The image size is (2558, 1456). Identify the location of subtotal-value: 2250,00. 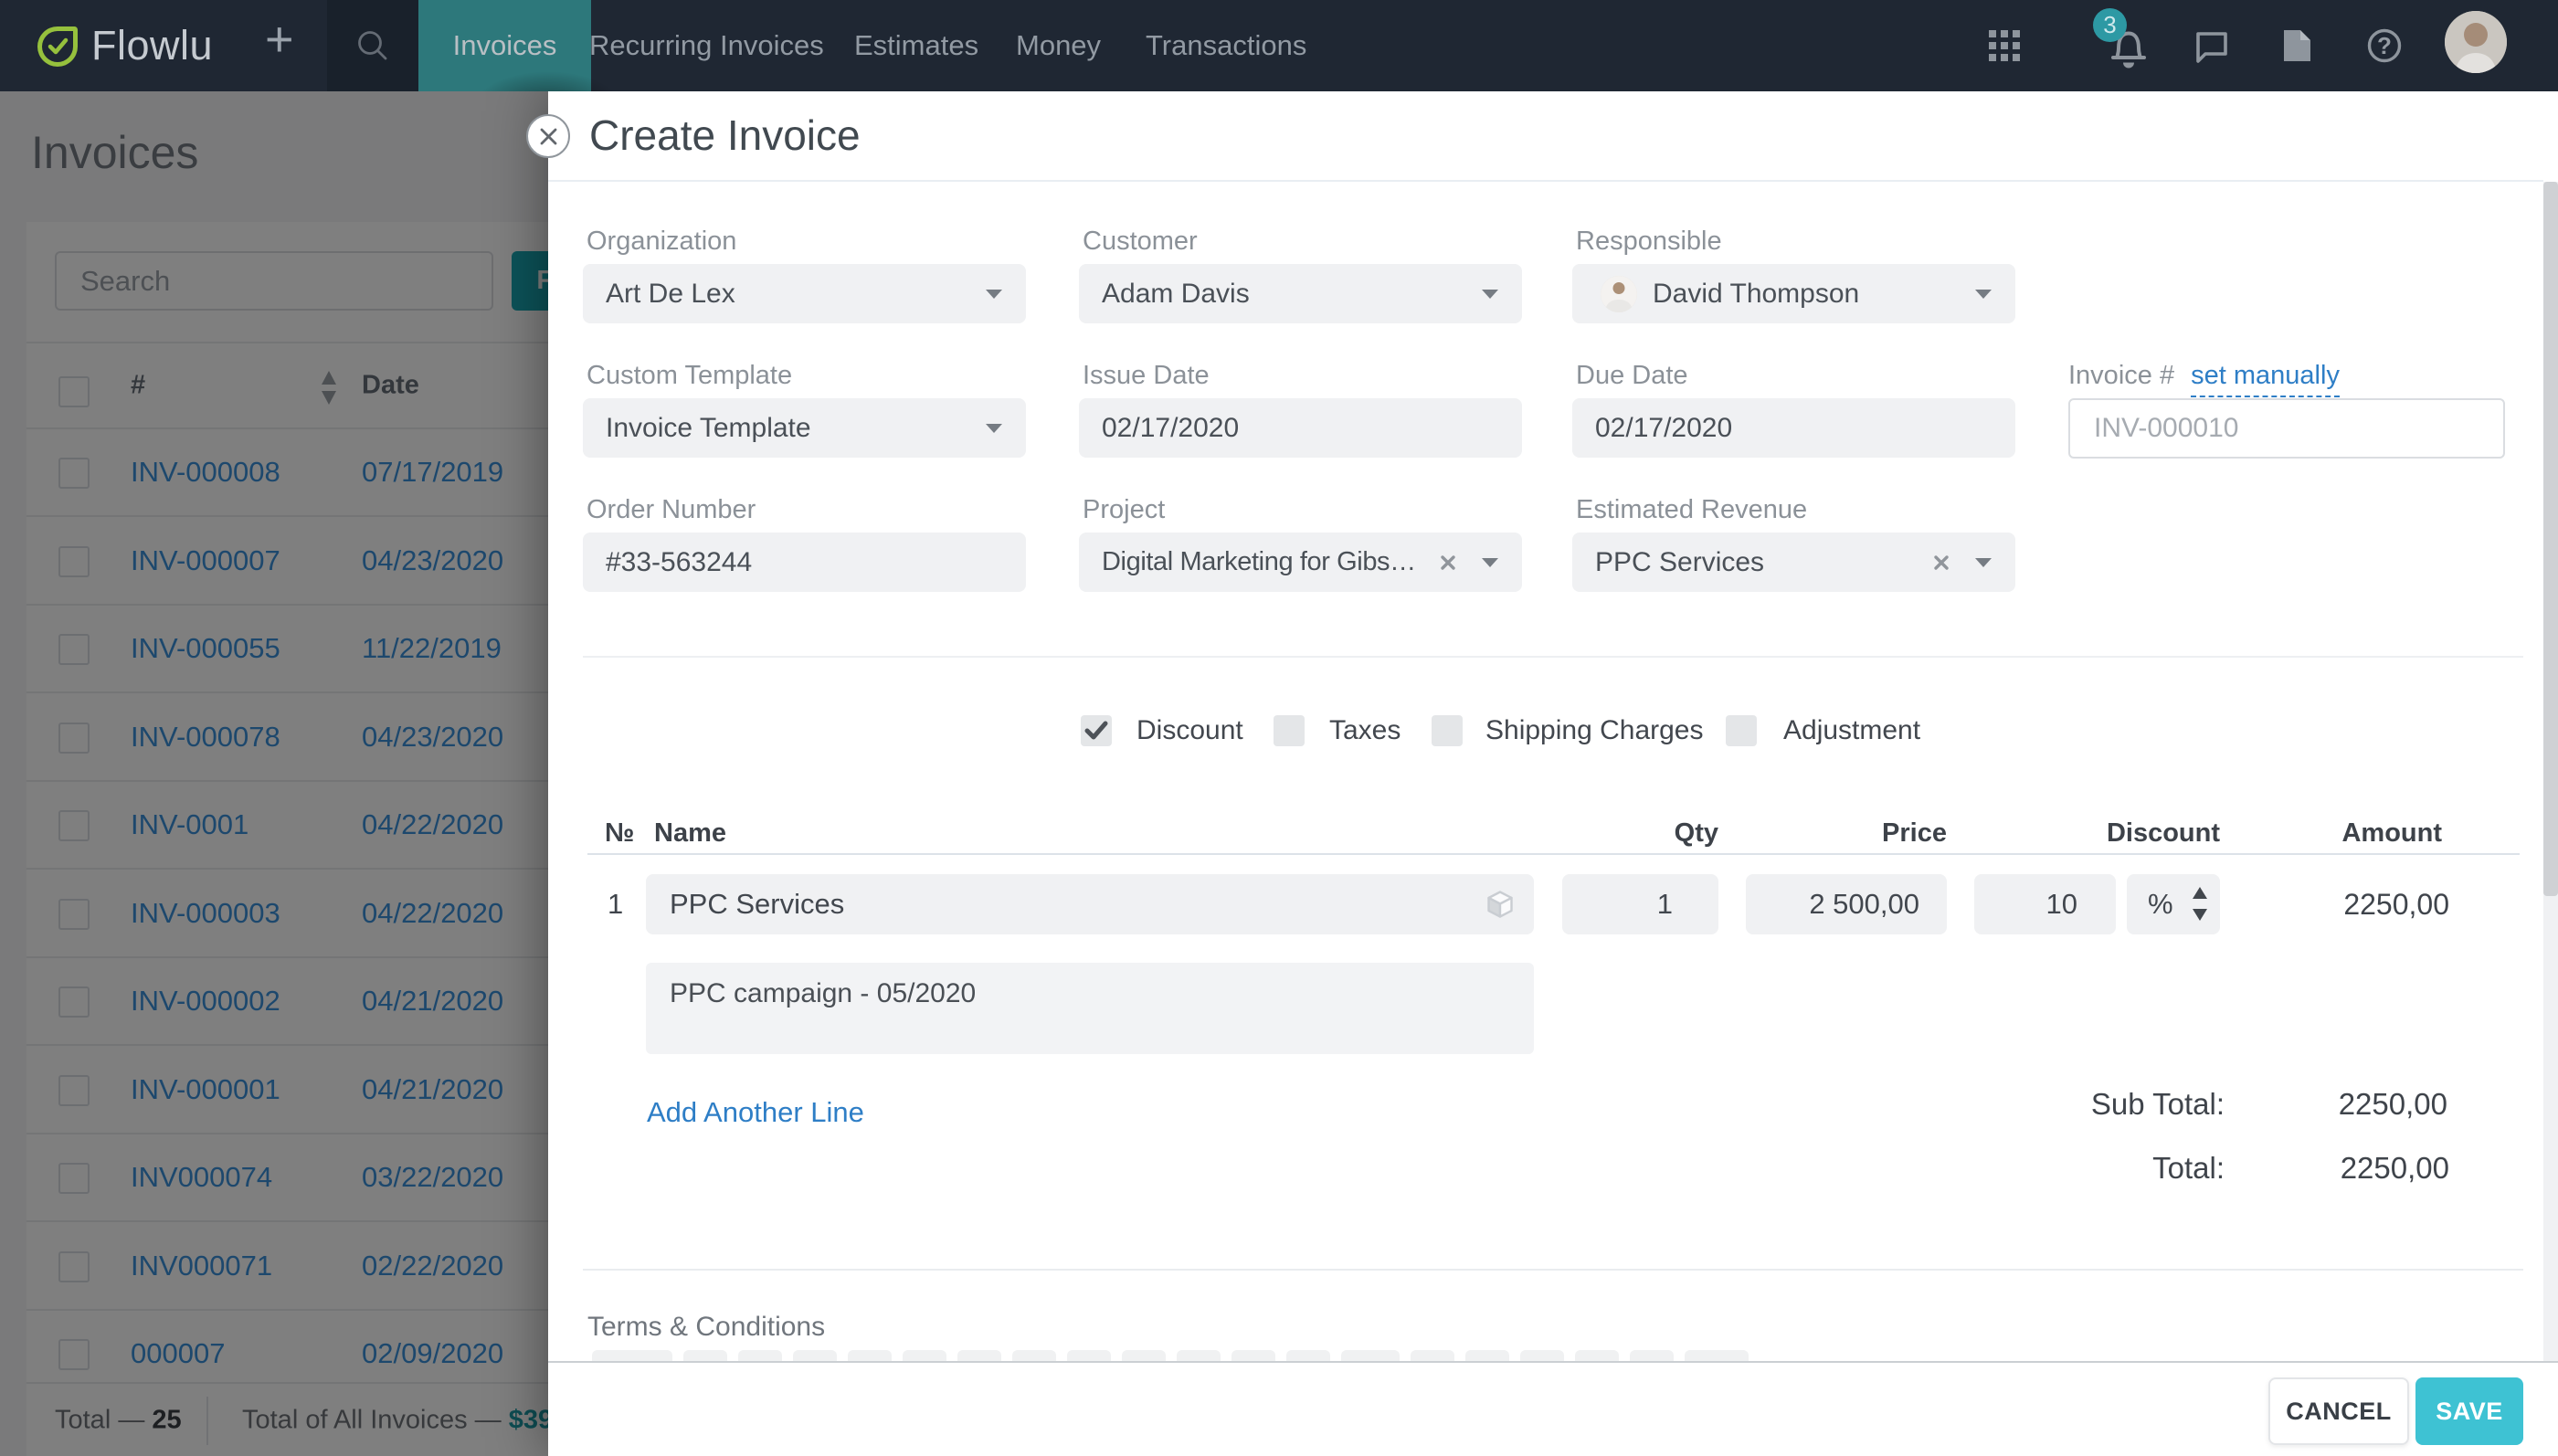
(2392, 1104).